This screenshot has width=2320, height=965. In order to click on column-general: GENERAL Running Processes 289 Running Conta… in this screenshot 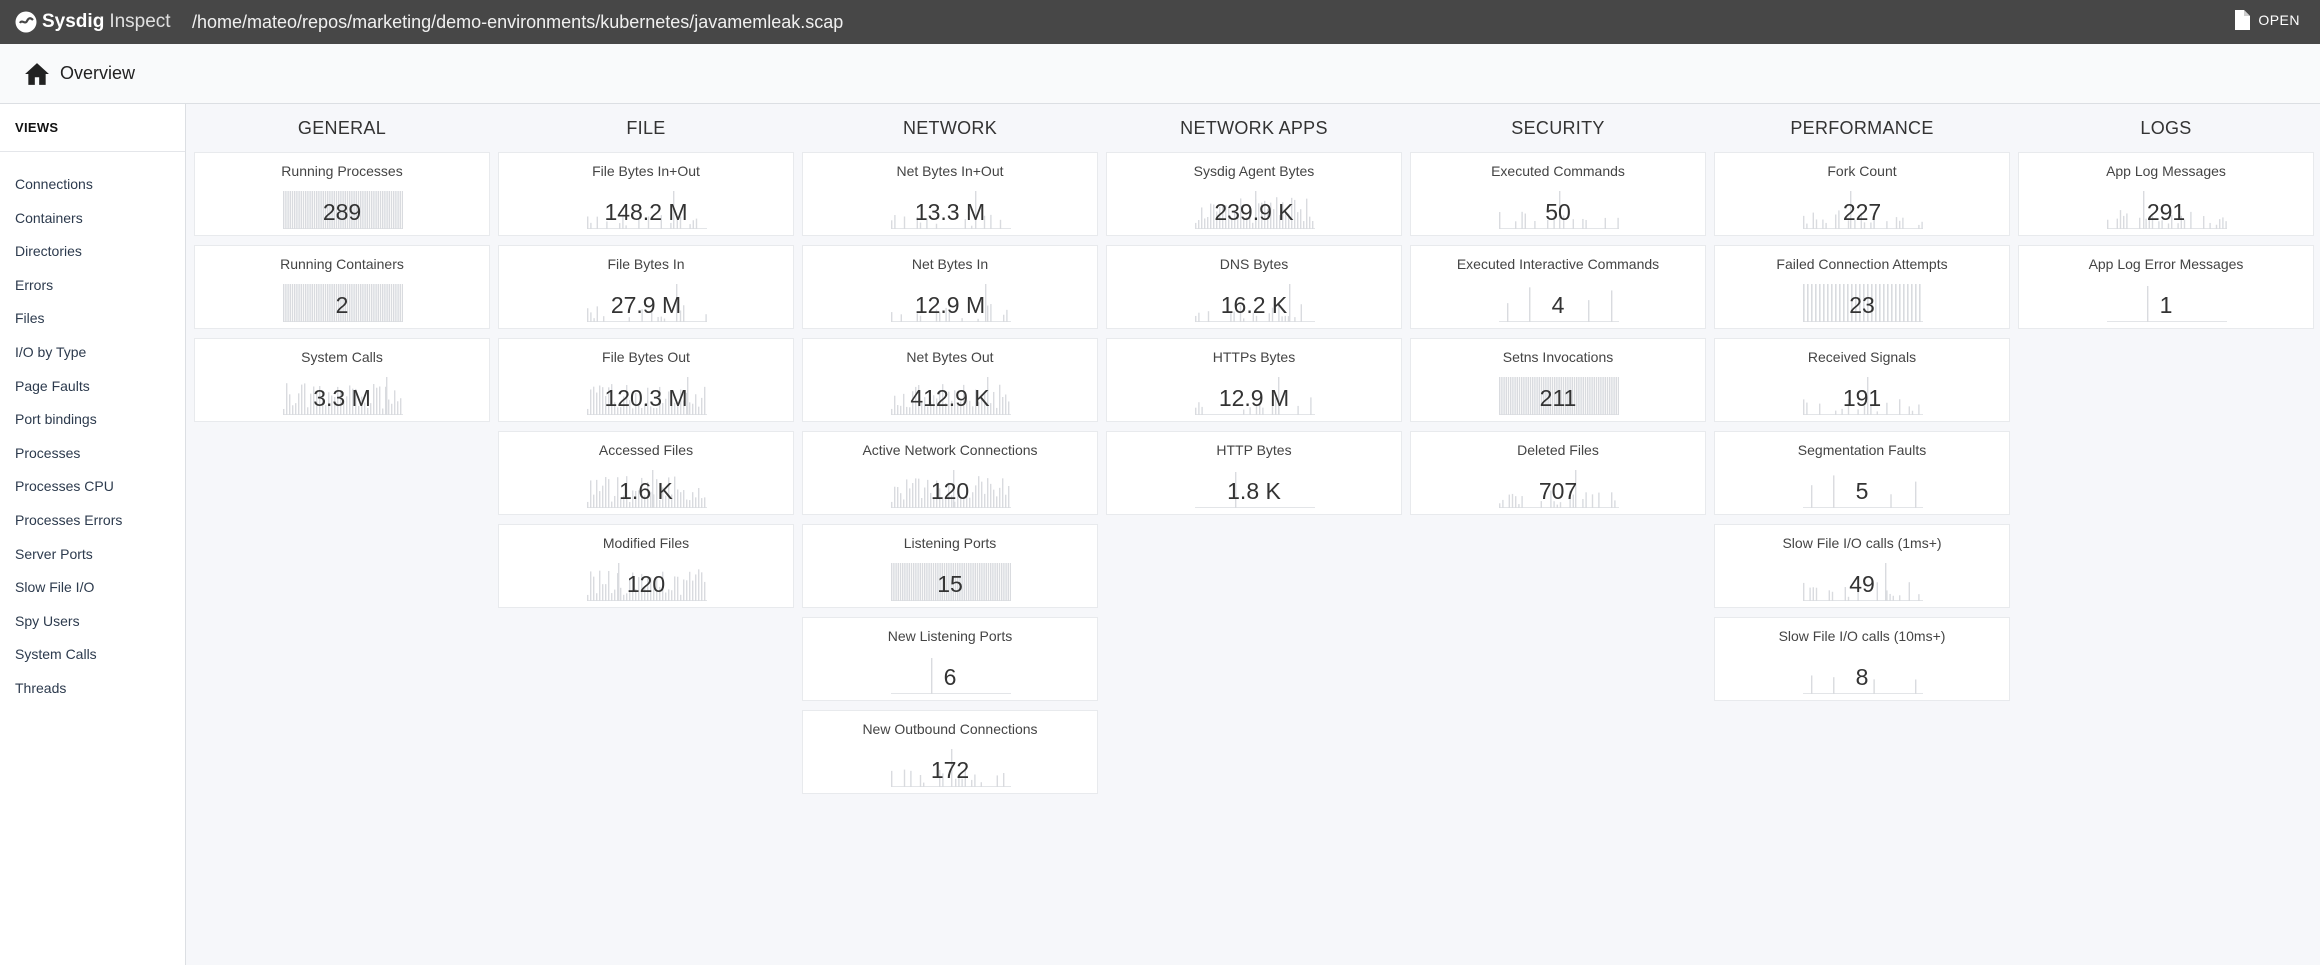, I will do `click(342, 263)`.